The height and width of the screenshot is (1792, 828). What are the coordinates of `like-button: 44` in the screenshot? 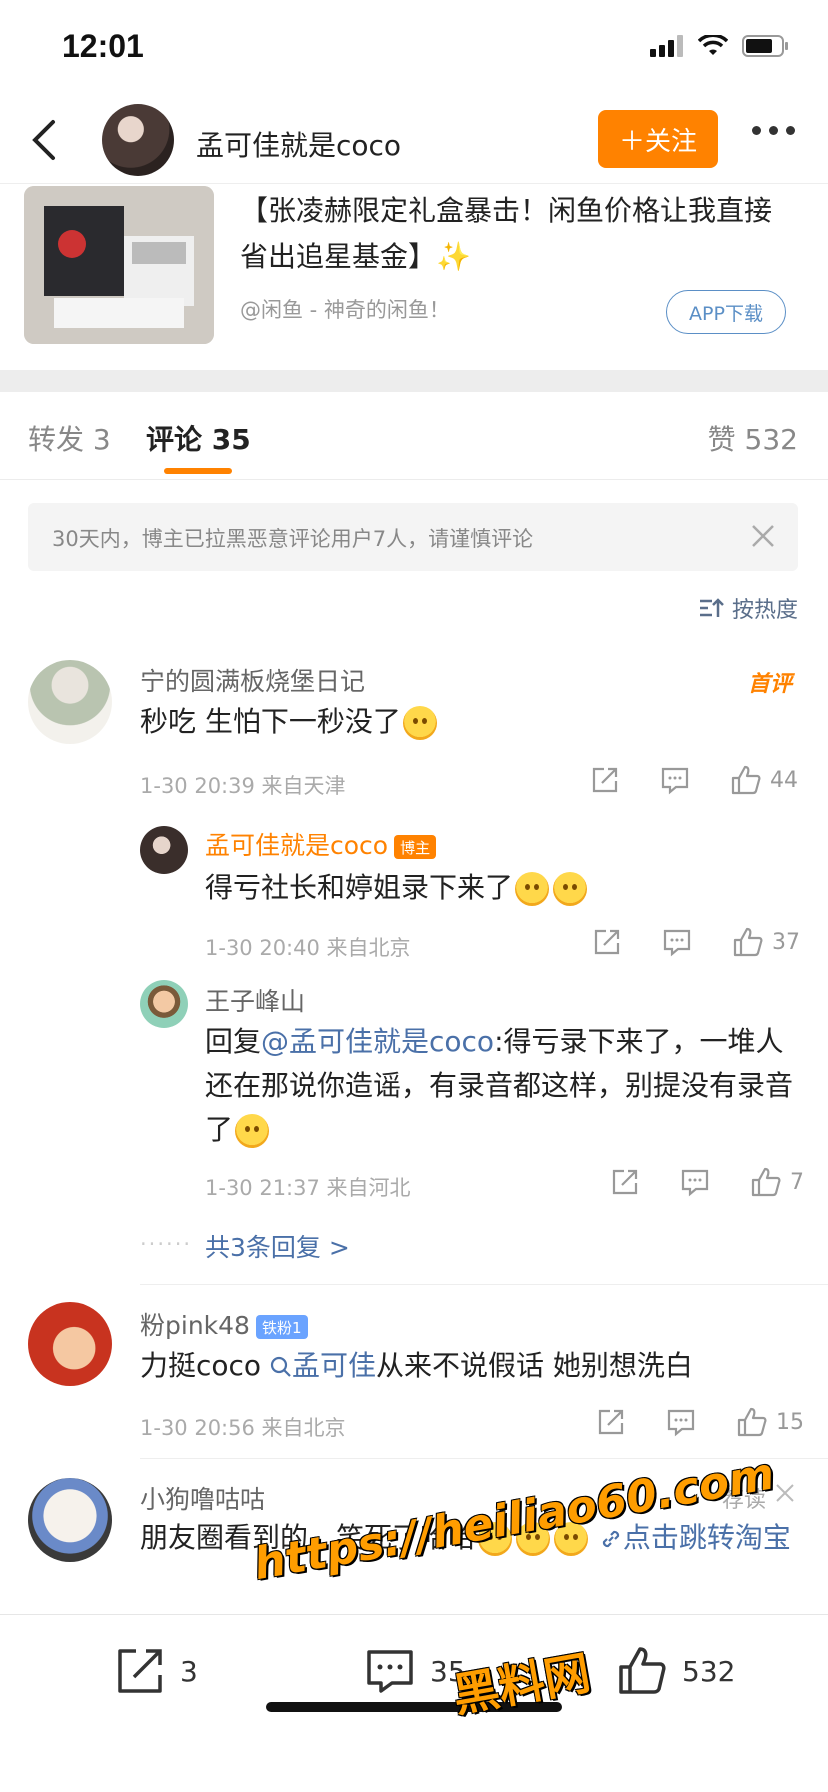 It's located at (764, 780).